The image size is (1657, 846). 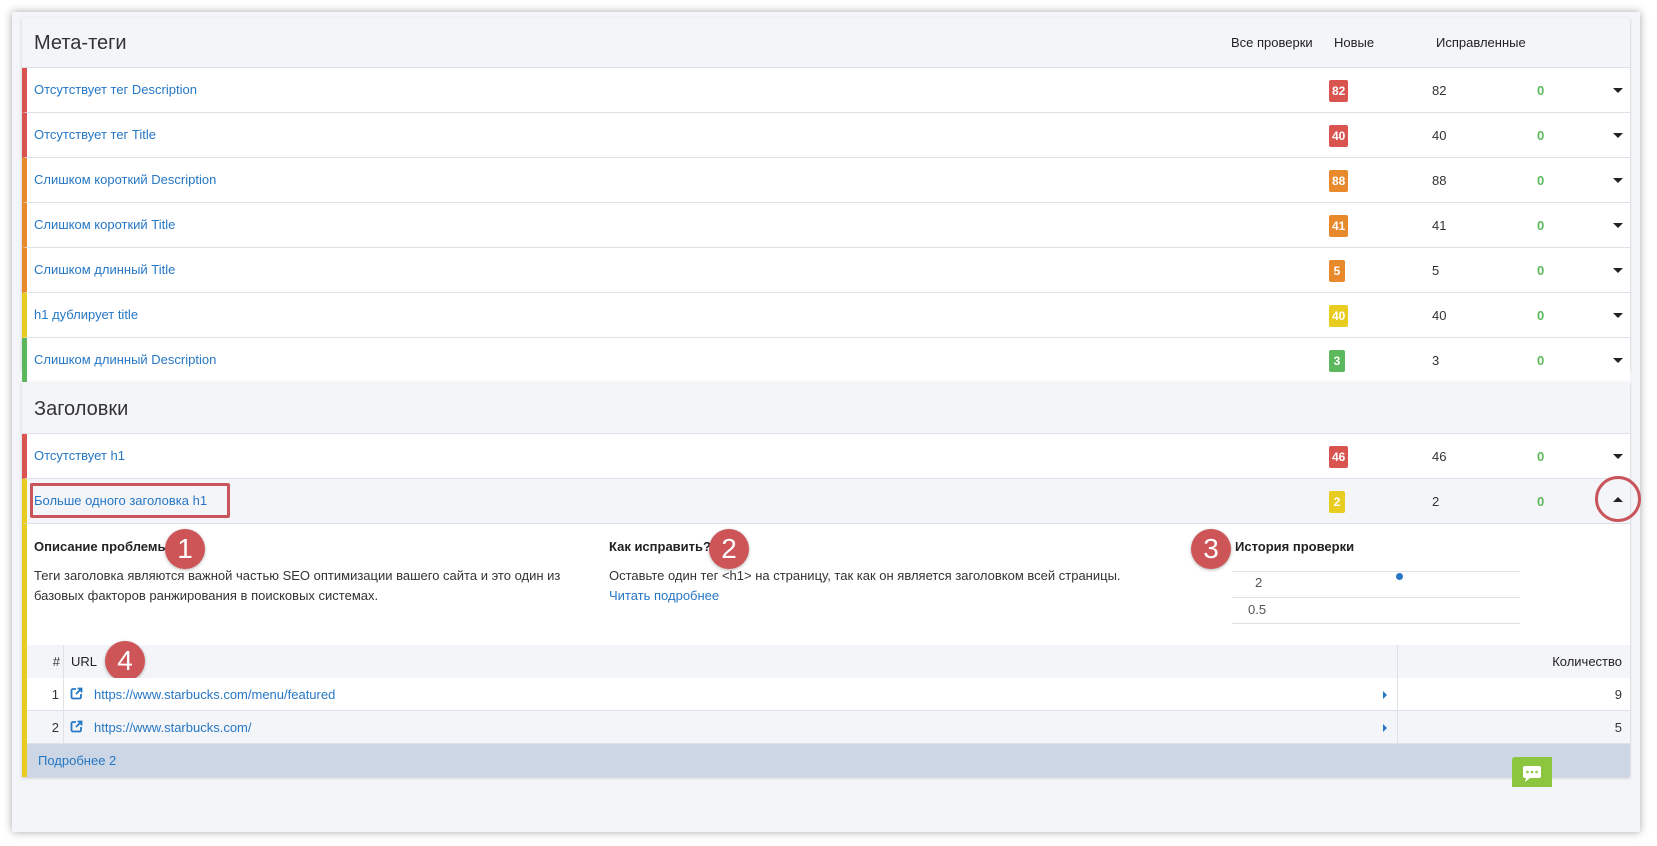 What do you see at coordinates (826, 135) in the screenshot?
I see `issue-row-missing-title: Отсутствует тег Title 40 40 0` at bounding box center [826, 135].